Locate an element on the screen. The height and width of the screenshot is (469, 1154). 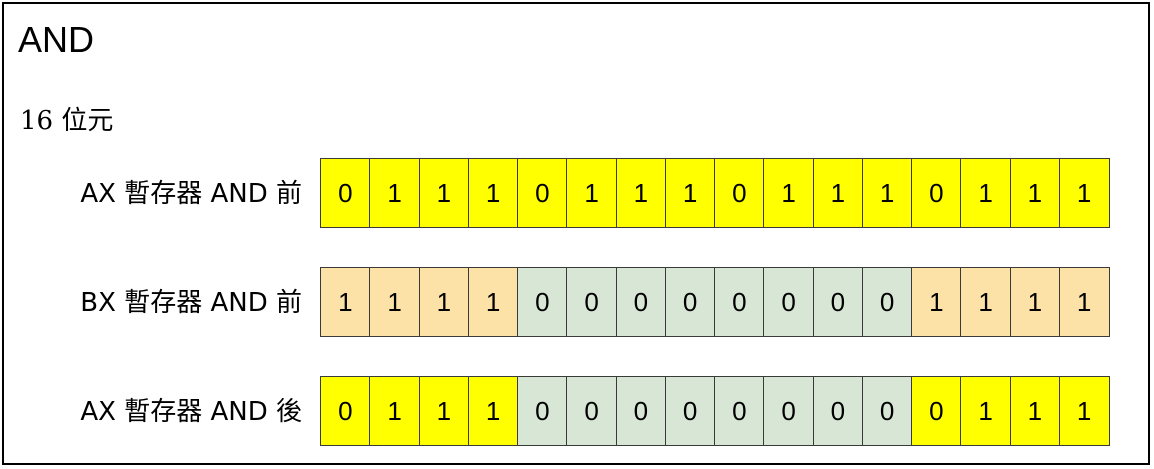
register-ax-after: 0111000000000111 is located at coordinates (715, 411).